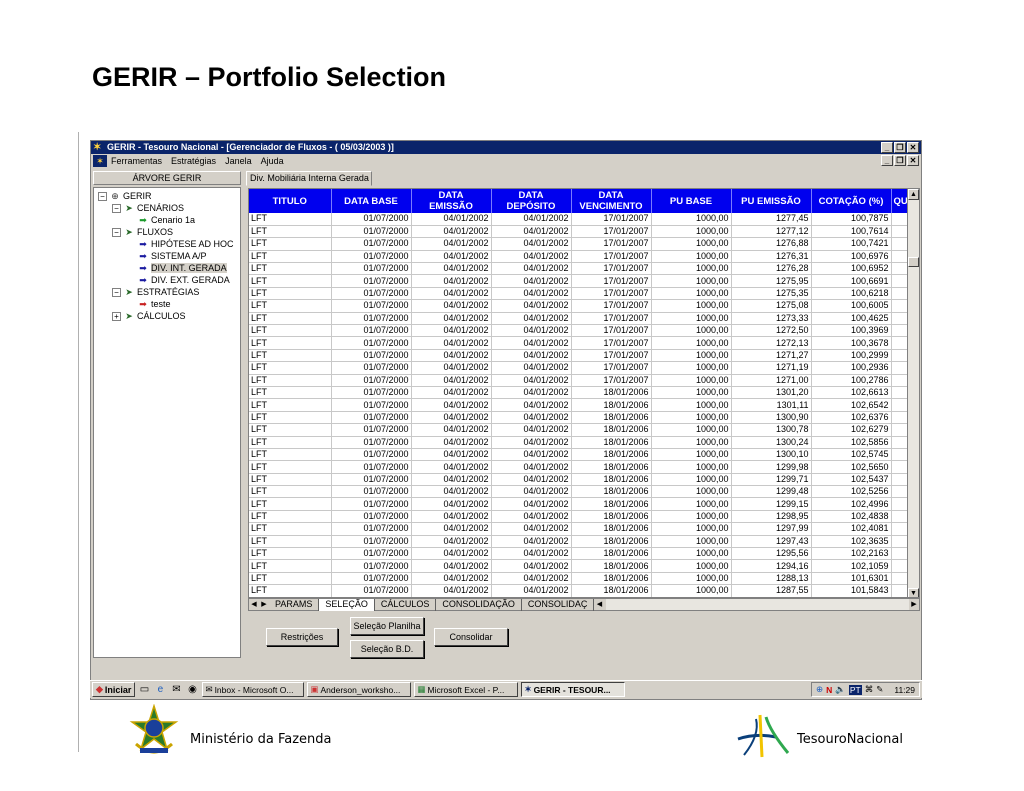  What do you see at coordinates (167, 316) in the screenshot?
I see `tree-node: + ➤ CÁLCULOS` at bounding box center [167, 316].